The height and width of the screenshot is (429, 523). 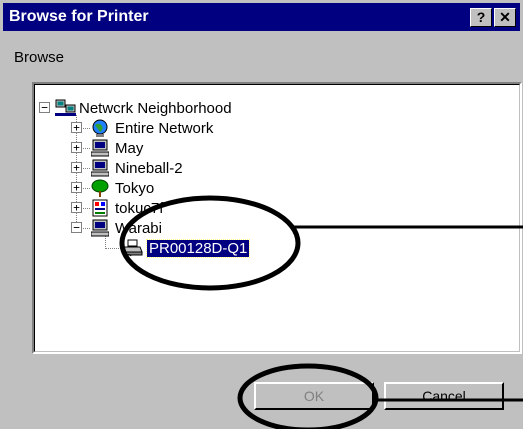 I want to click on network-neighborhood-icon, so click(x=65, y=108).